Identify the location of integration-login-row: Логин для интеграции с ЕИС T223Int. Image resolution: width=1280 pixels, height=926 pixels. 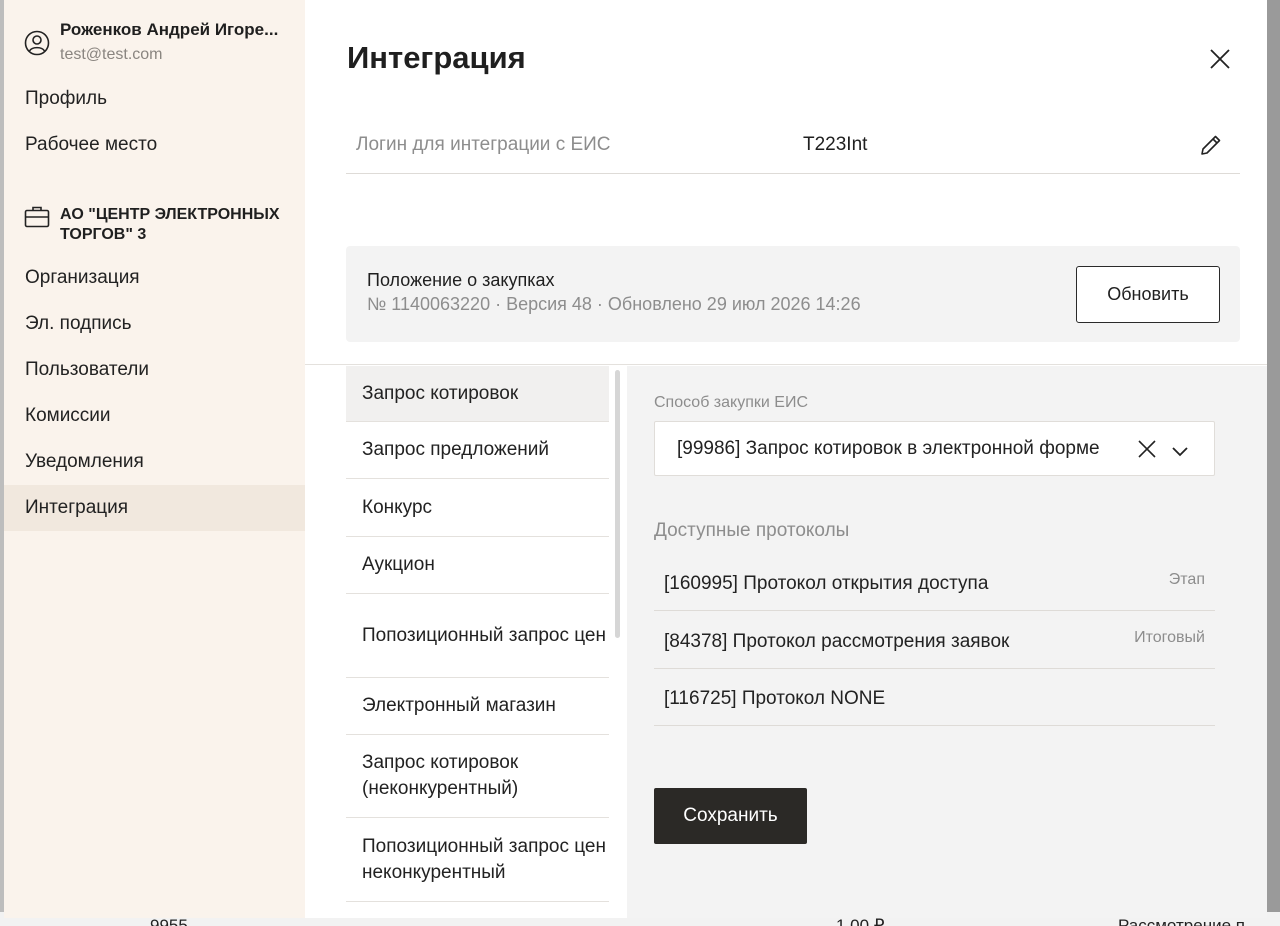
(793, 146).